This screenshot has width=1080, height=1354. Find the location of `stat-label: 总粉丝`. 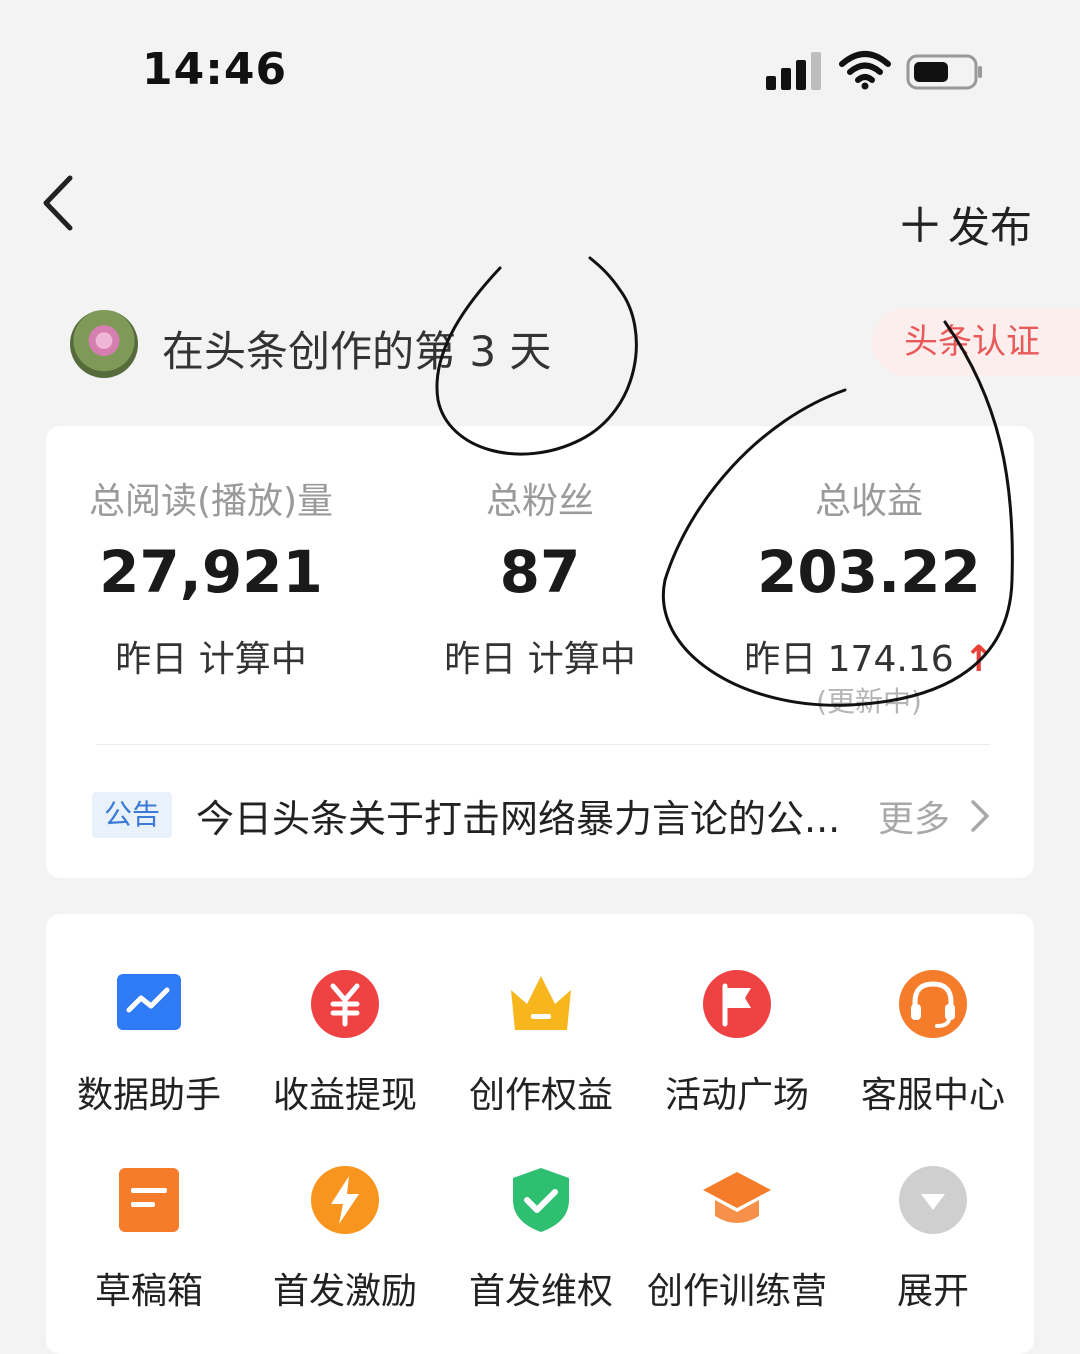

stat-label: 总粉丝 is located at coordinates (539, 501).